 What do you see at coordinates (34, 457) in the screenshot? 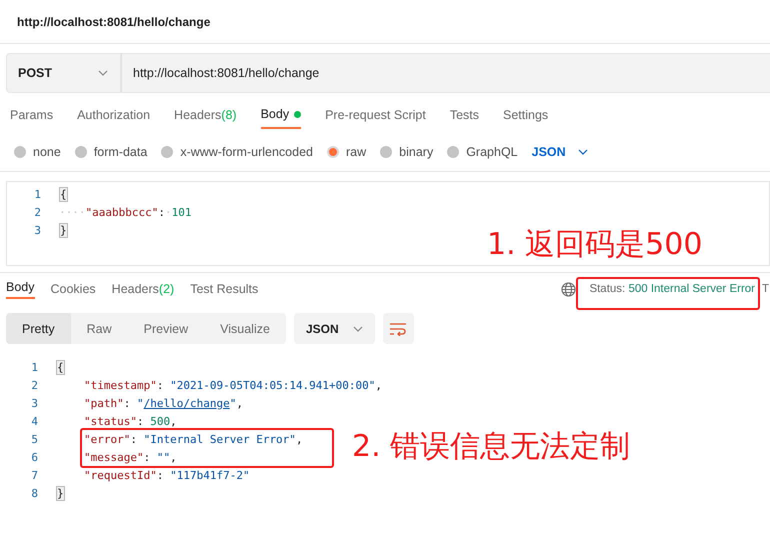
I see `line-number: 6` at bounding box center [34, 457].